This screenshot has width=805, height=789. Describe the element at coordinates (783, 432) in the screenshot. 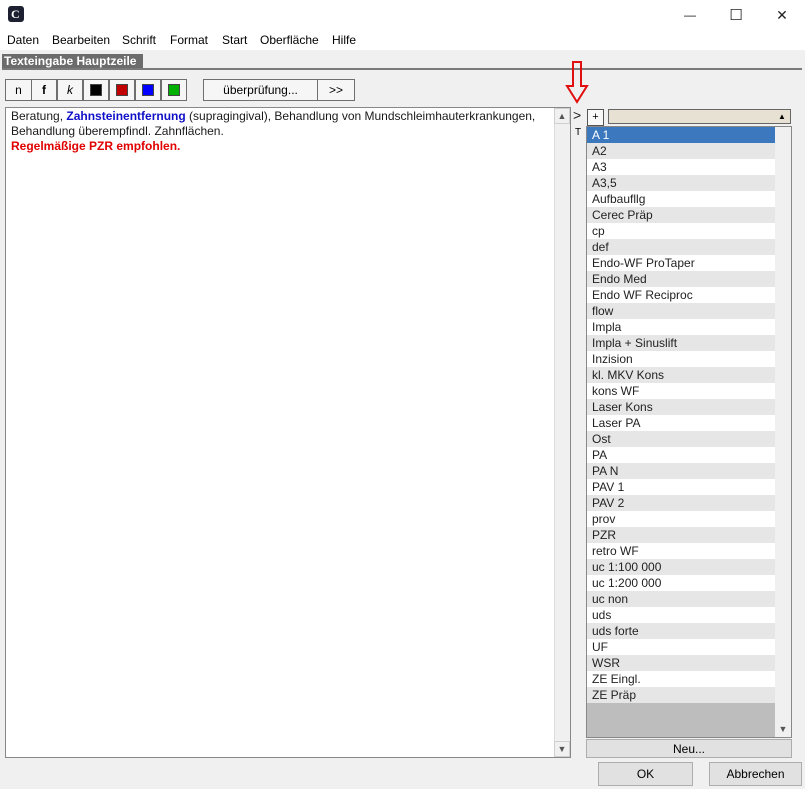

I see `list-scrollbar: ▼` at that location.